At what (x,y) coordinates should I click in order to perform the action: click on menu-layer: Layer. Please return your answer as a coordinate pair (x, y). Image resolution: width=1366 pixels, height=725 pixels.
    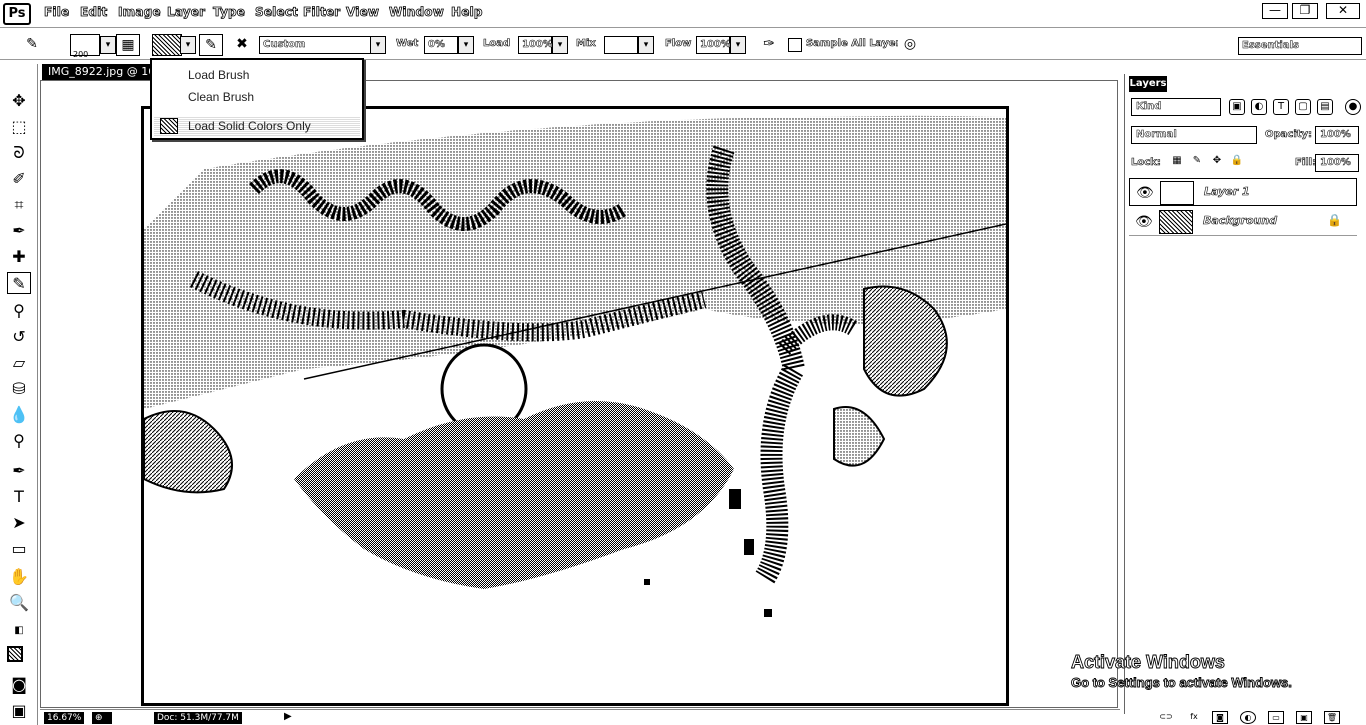
    Looking at the image, I should click on (186, 14).